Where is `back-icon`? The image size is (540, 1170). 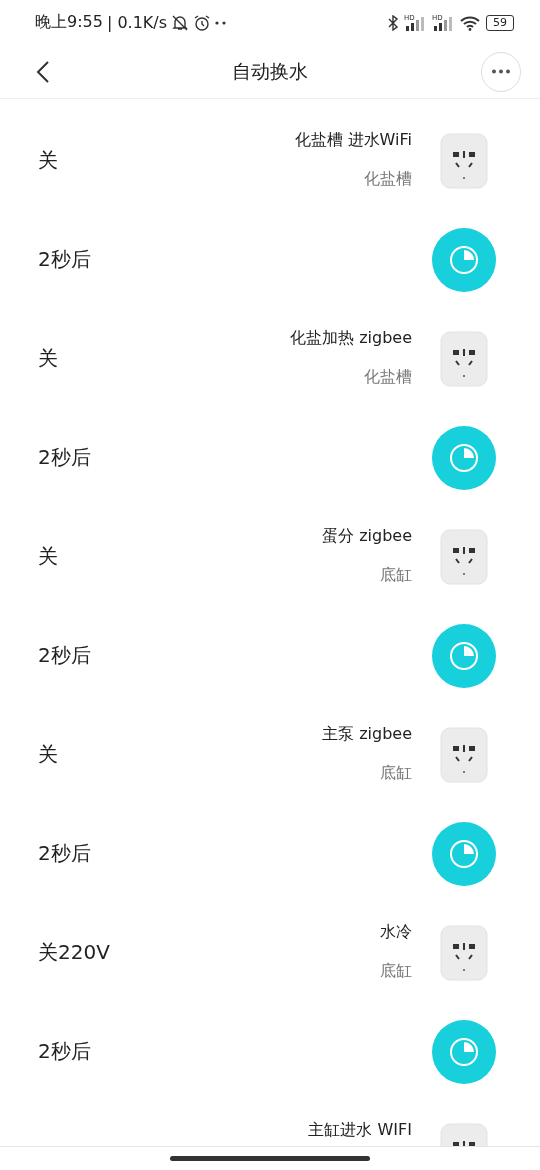
back-icon is located at coordinates (43, 71).